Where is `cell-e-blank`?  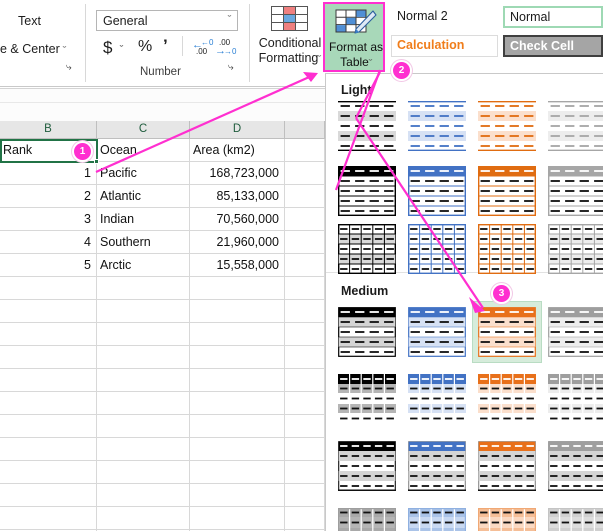 cell-e-blank is located at coordinates (305, 150).